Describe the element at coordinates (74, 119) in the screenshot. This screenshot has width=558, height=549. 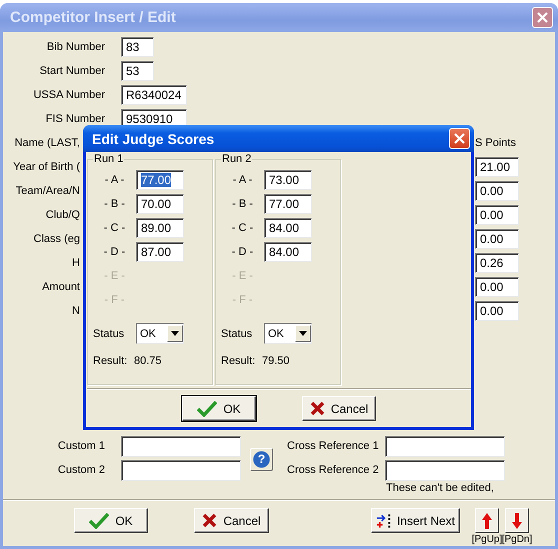
I see `field-label: FIS Number` at that location.